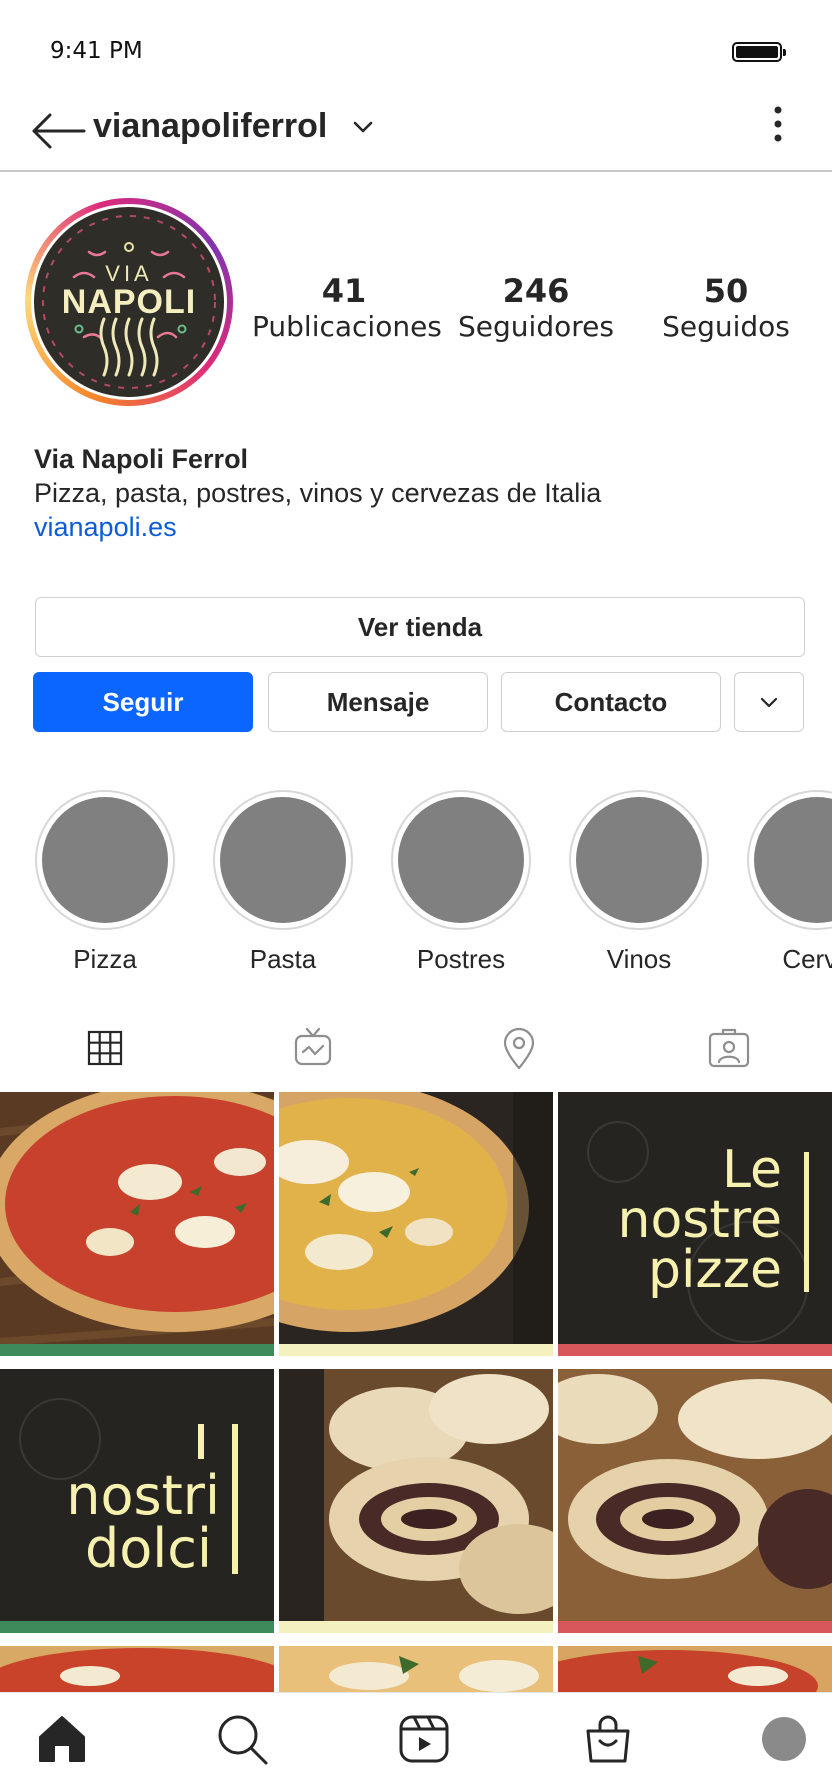 This screenshot has width=832, height=1792. Describe the element at coordinates (807, 959) in the screenshot. I see `highlight-label: Cerve` at that location.